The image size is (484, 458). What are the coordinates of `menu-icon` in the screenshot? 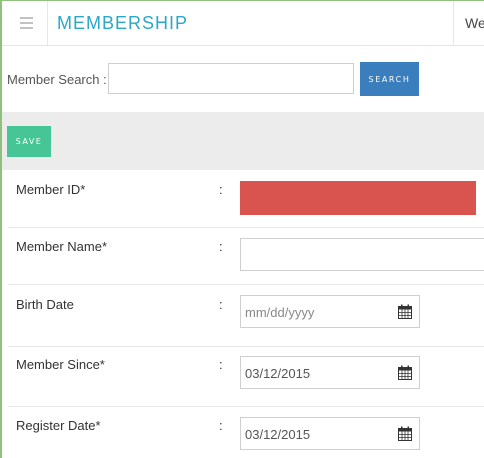 It's located at (26, 23).